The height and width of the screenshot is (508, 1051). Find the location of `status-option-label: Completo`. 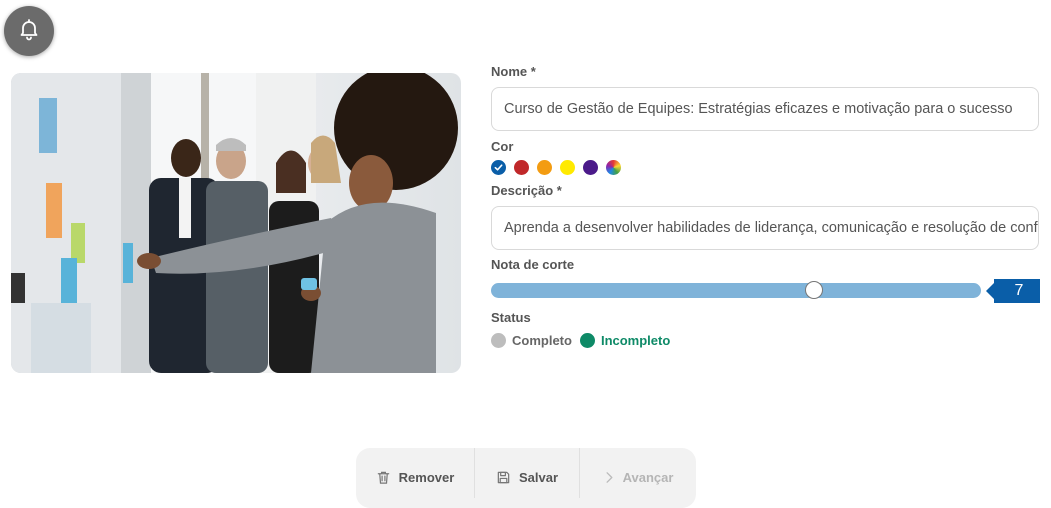

status-option-label: Completo is located at coordinates (542, 340).